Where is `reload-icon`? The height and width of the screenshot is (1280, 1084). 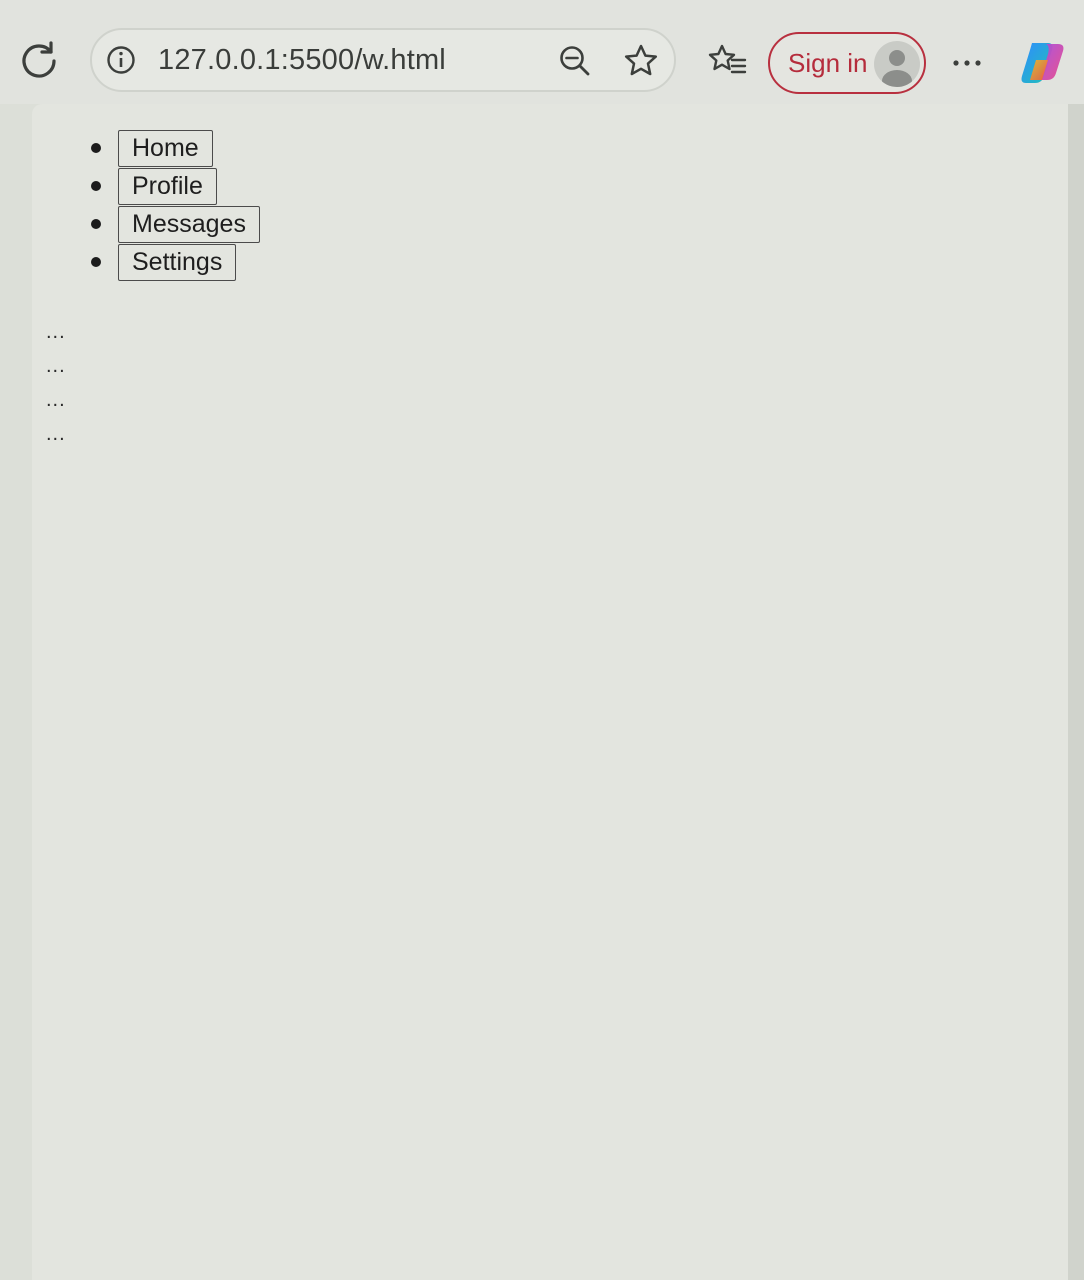
reload-icon is located at coordinates (39, 59).